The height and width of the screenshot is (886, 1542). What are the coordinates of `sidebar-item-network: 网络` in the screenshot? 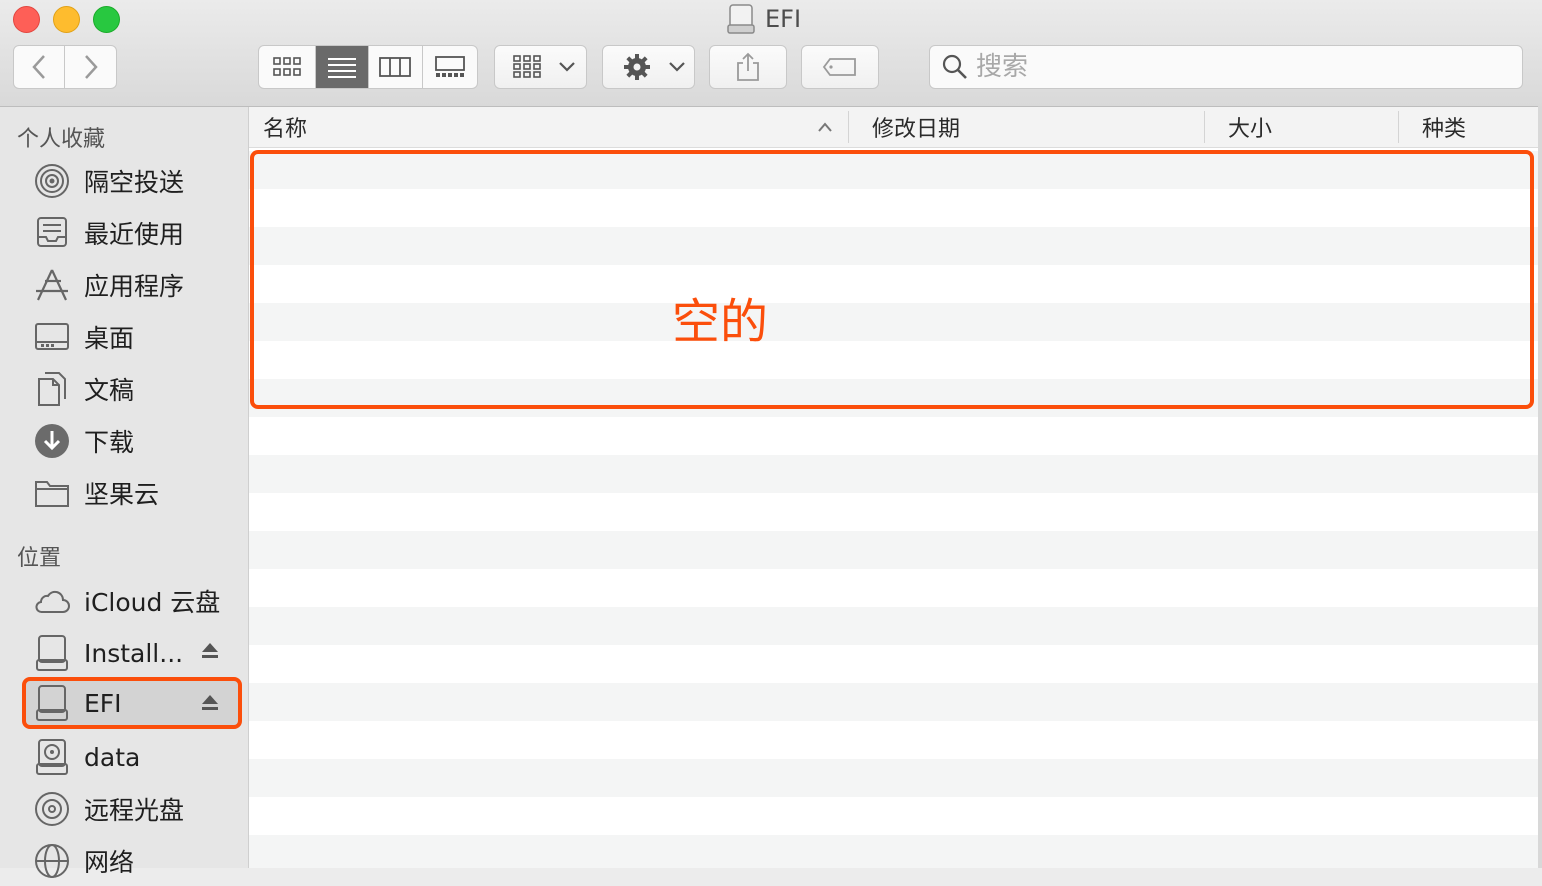 It's located at (132, 861).